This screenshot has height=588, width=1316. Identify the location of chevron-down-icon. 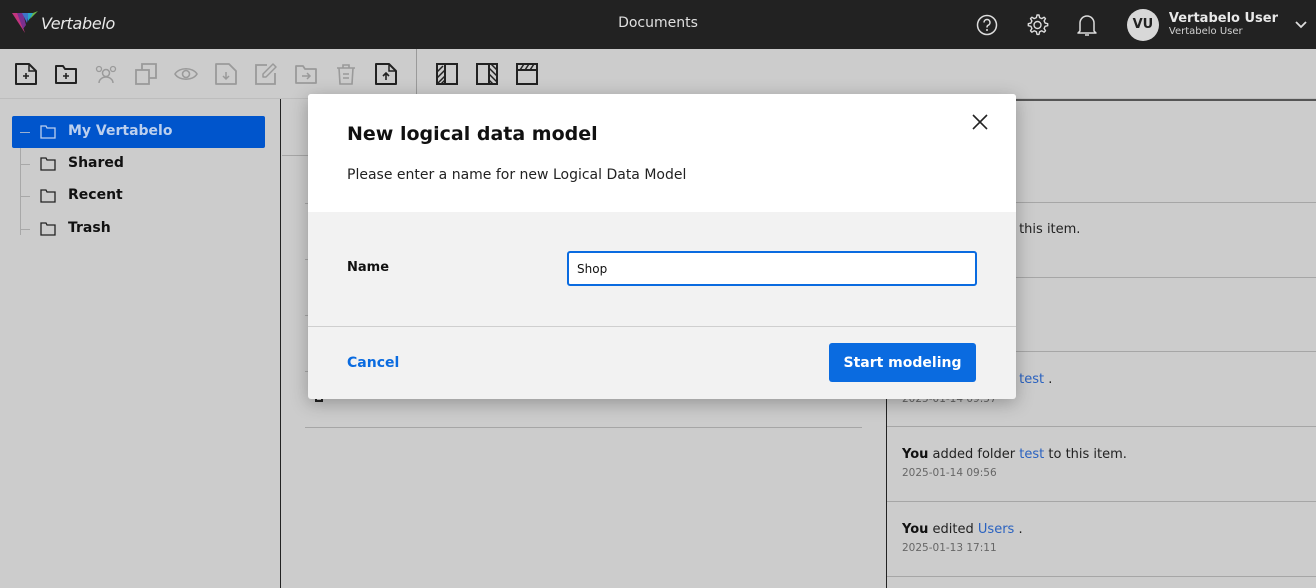
(1301, 25).